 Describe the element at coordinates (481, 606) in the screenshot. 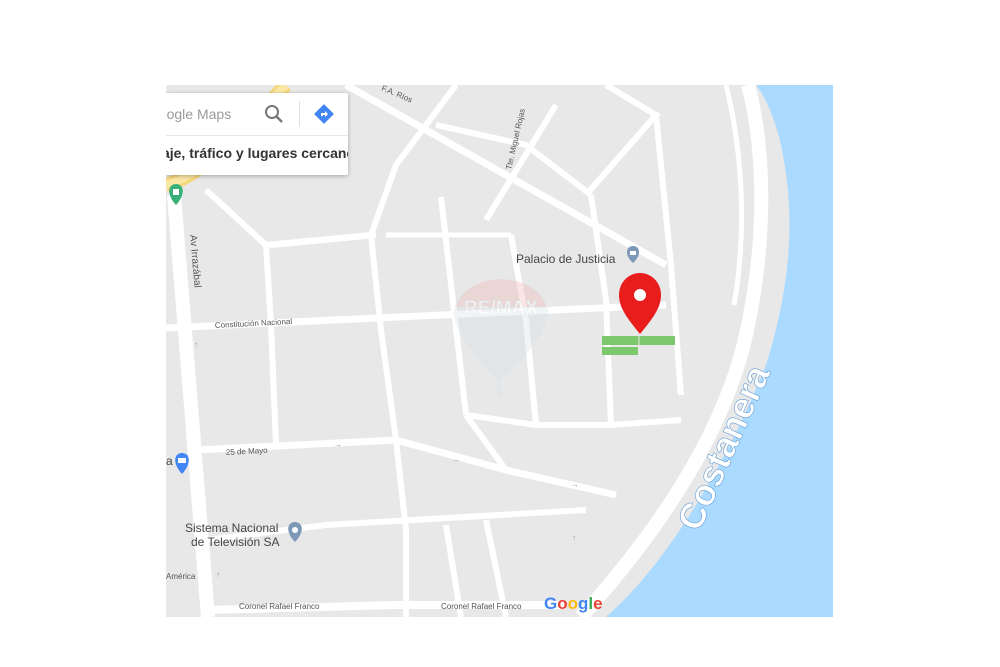

I see `street-label-coronel-franco-2: Coronel Rafael Franco` at that location.